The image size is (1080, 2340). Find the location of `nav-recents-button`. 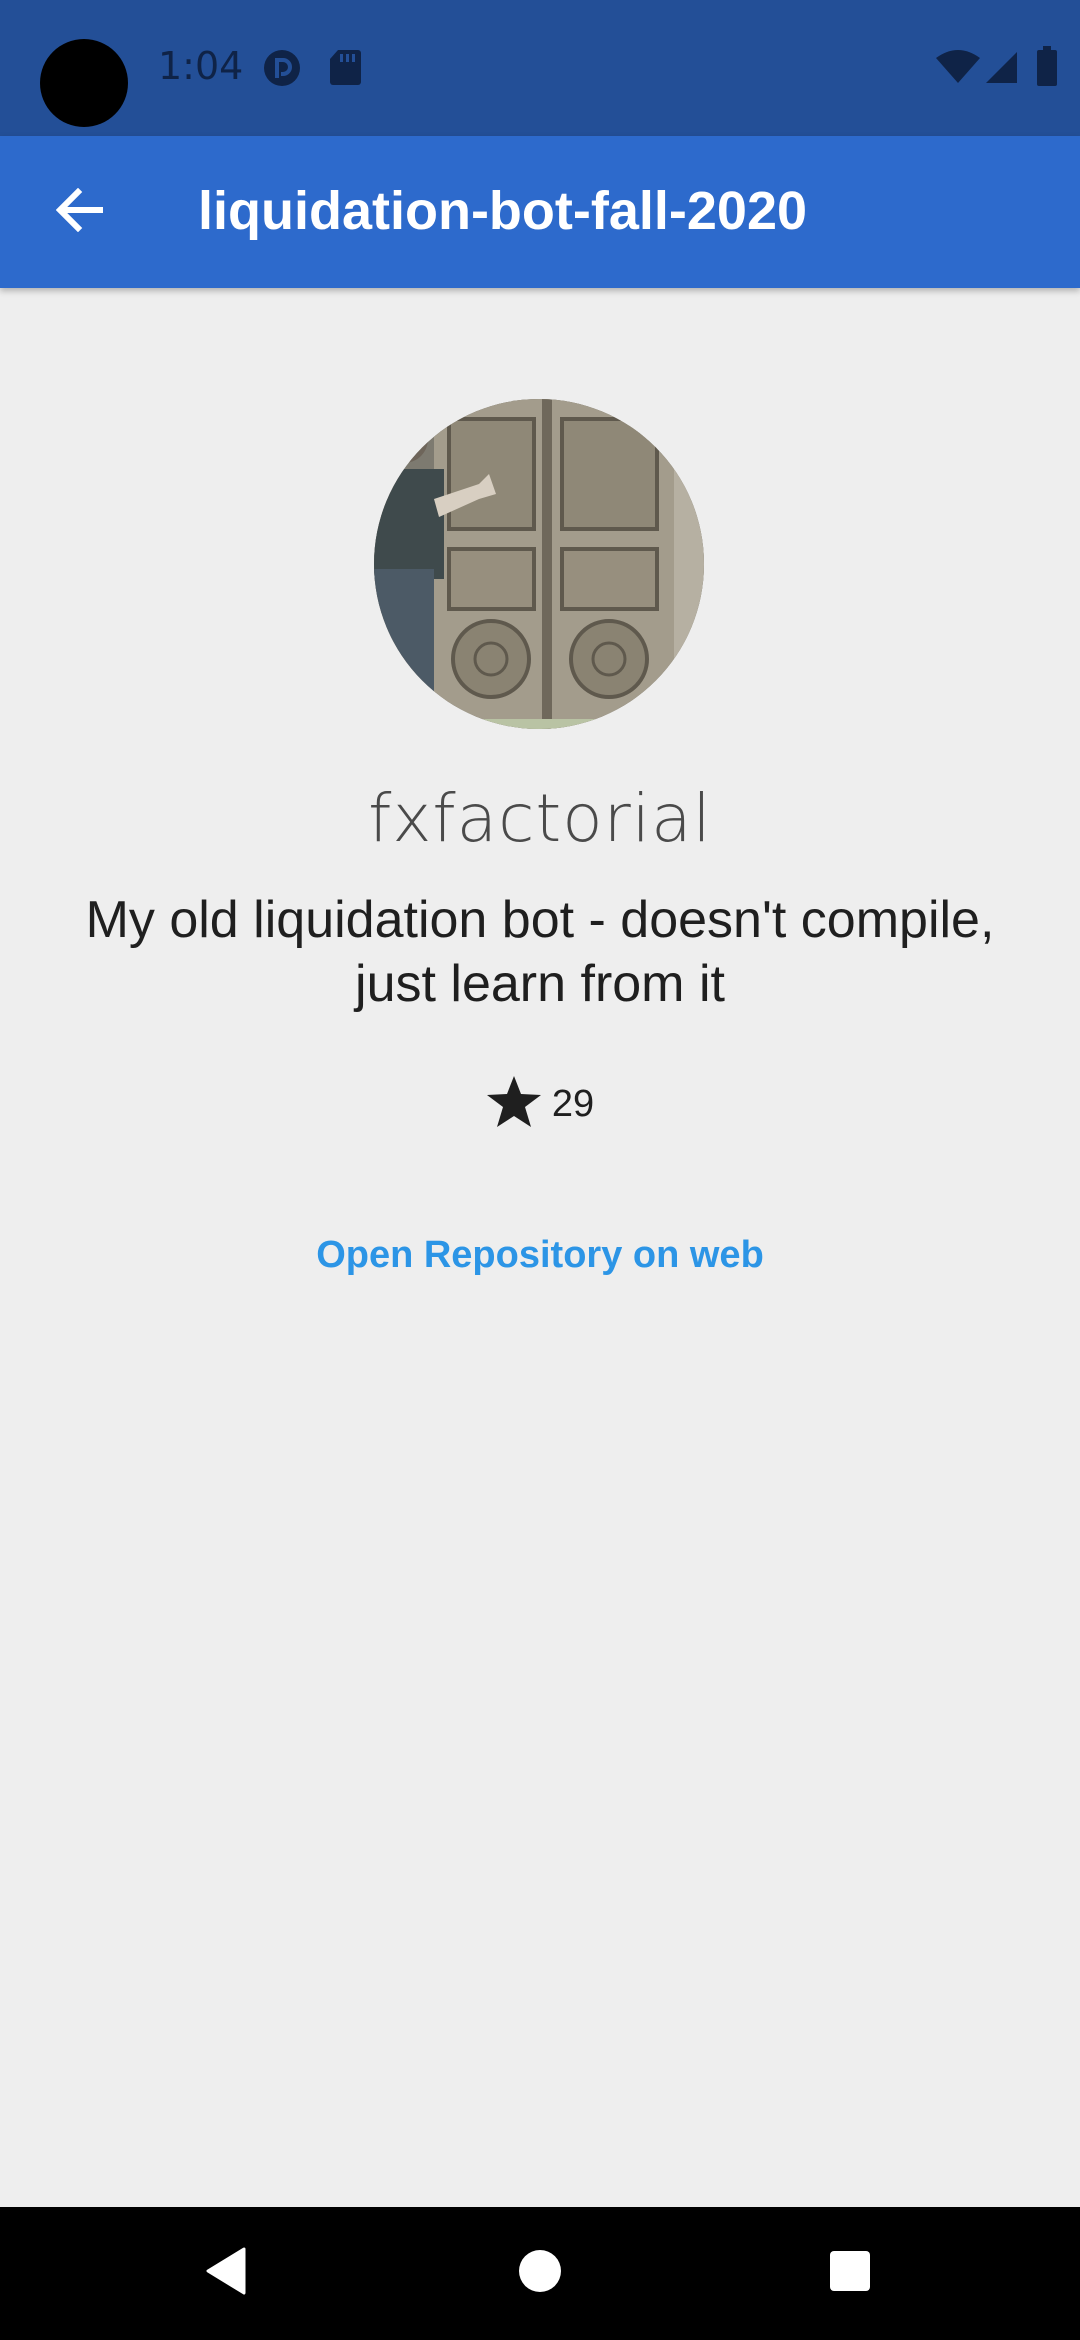

nav-recents-button is located at coordinates (850, 2273).